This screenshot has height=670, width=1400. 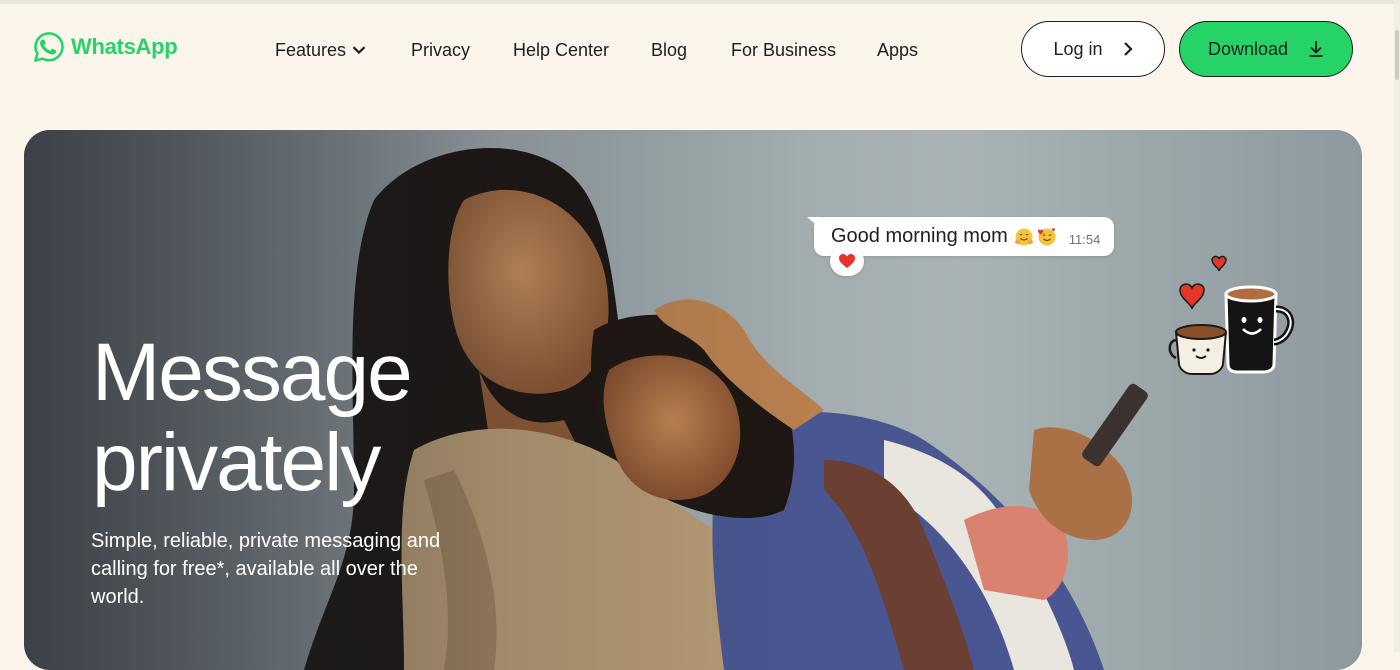 I want to click on hugging-face-emoji-icon, so click(x=1023, y=236).